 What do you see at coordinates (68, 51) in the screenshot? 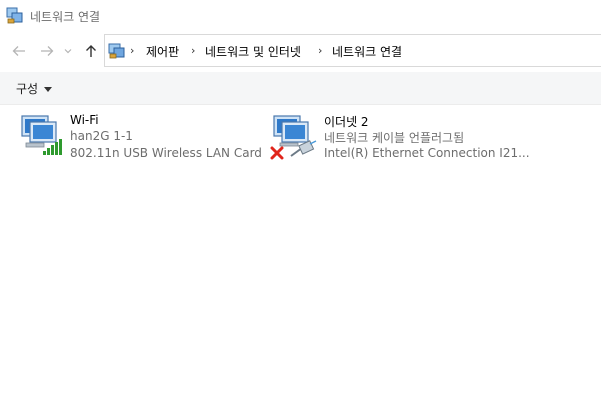
I see `chevron-down-icon` at bounding box center [68, 51].